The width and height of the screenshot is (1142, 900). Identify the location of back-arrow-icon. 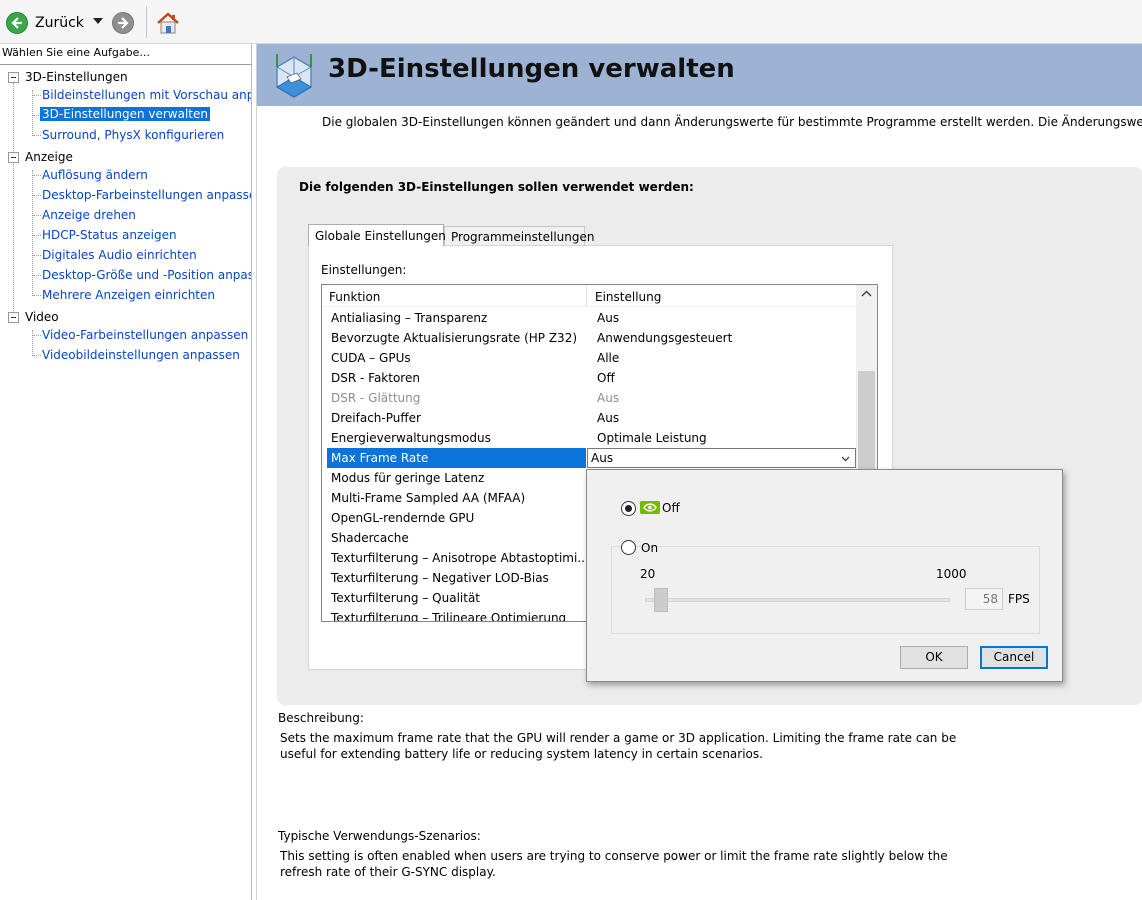
(17, 23).